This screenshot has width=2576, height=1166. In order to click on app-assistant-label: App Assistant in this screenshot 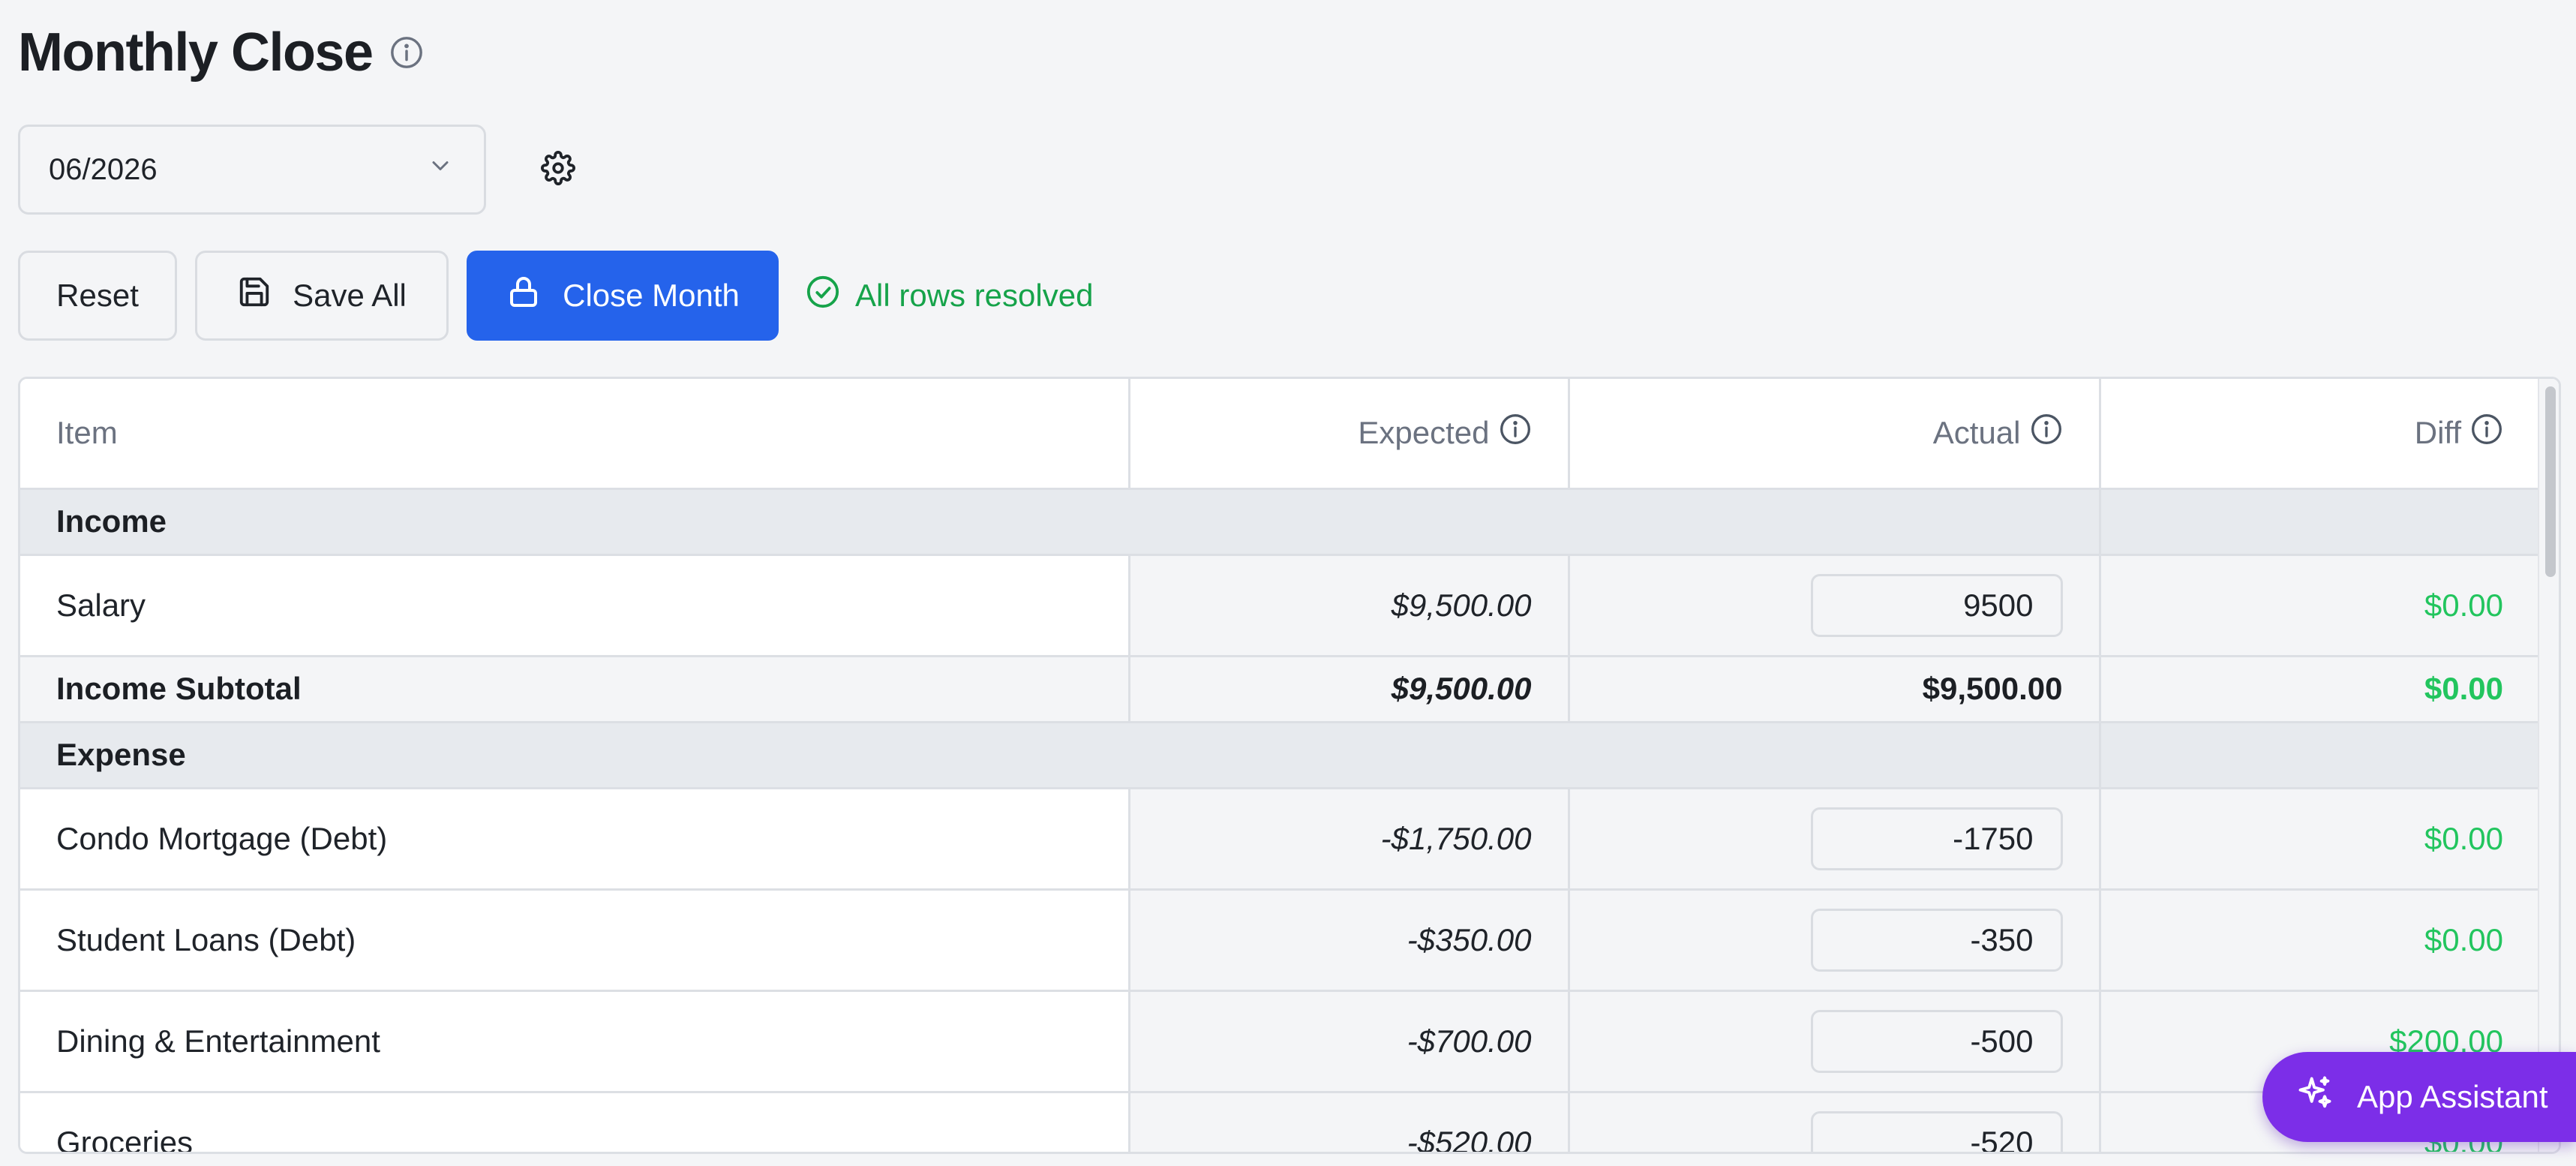, I will do `click(2452, 1096)`.